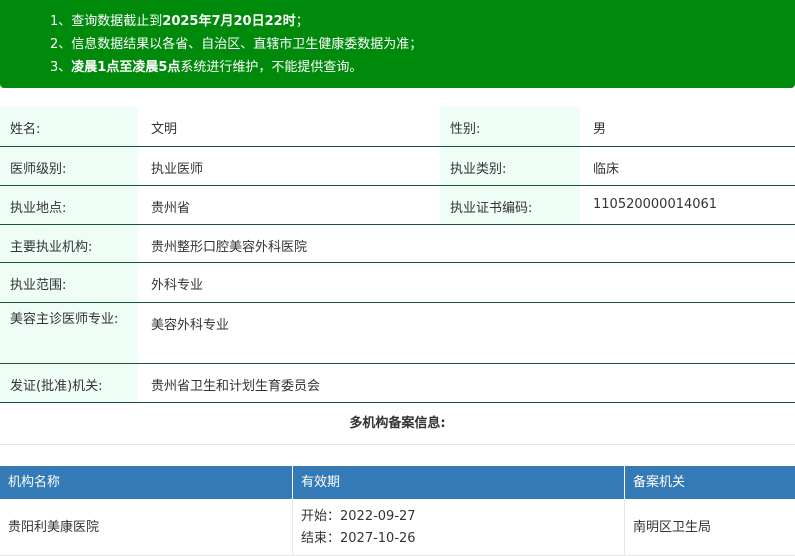  I want to click on scope-label: 执业范围:, so click(69, 282).